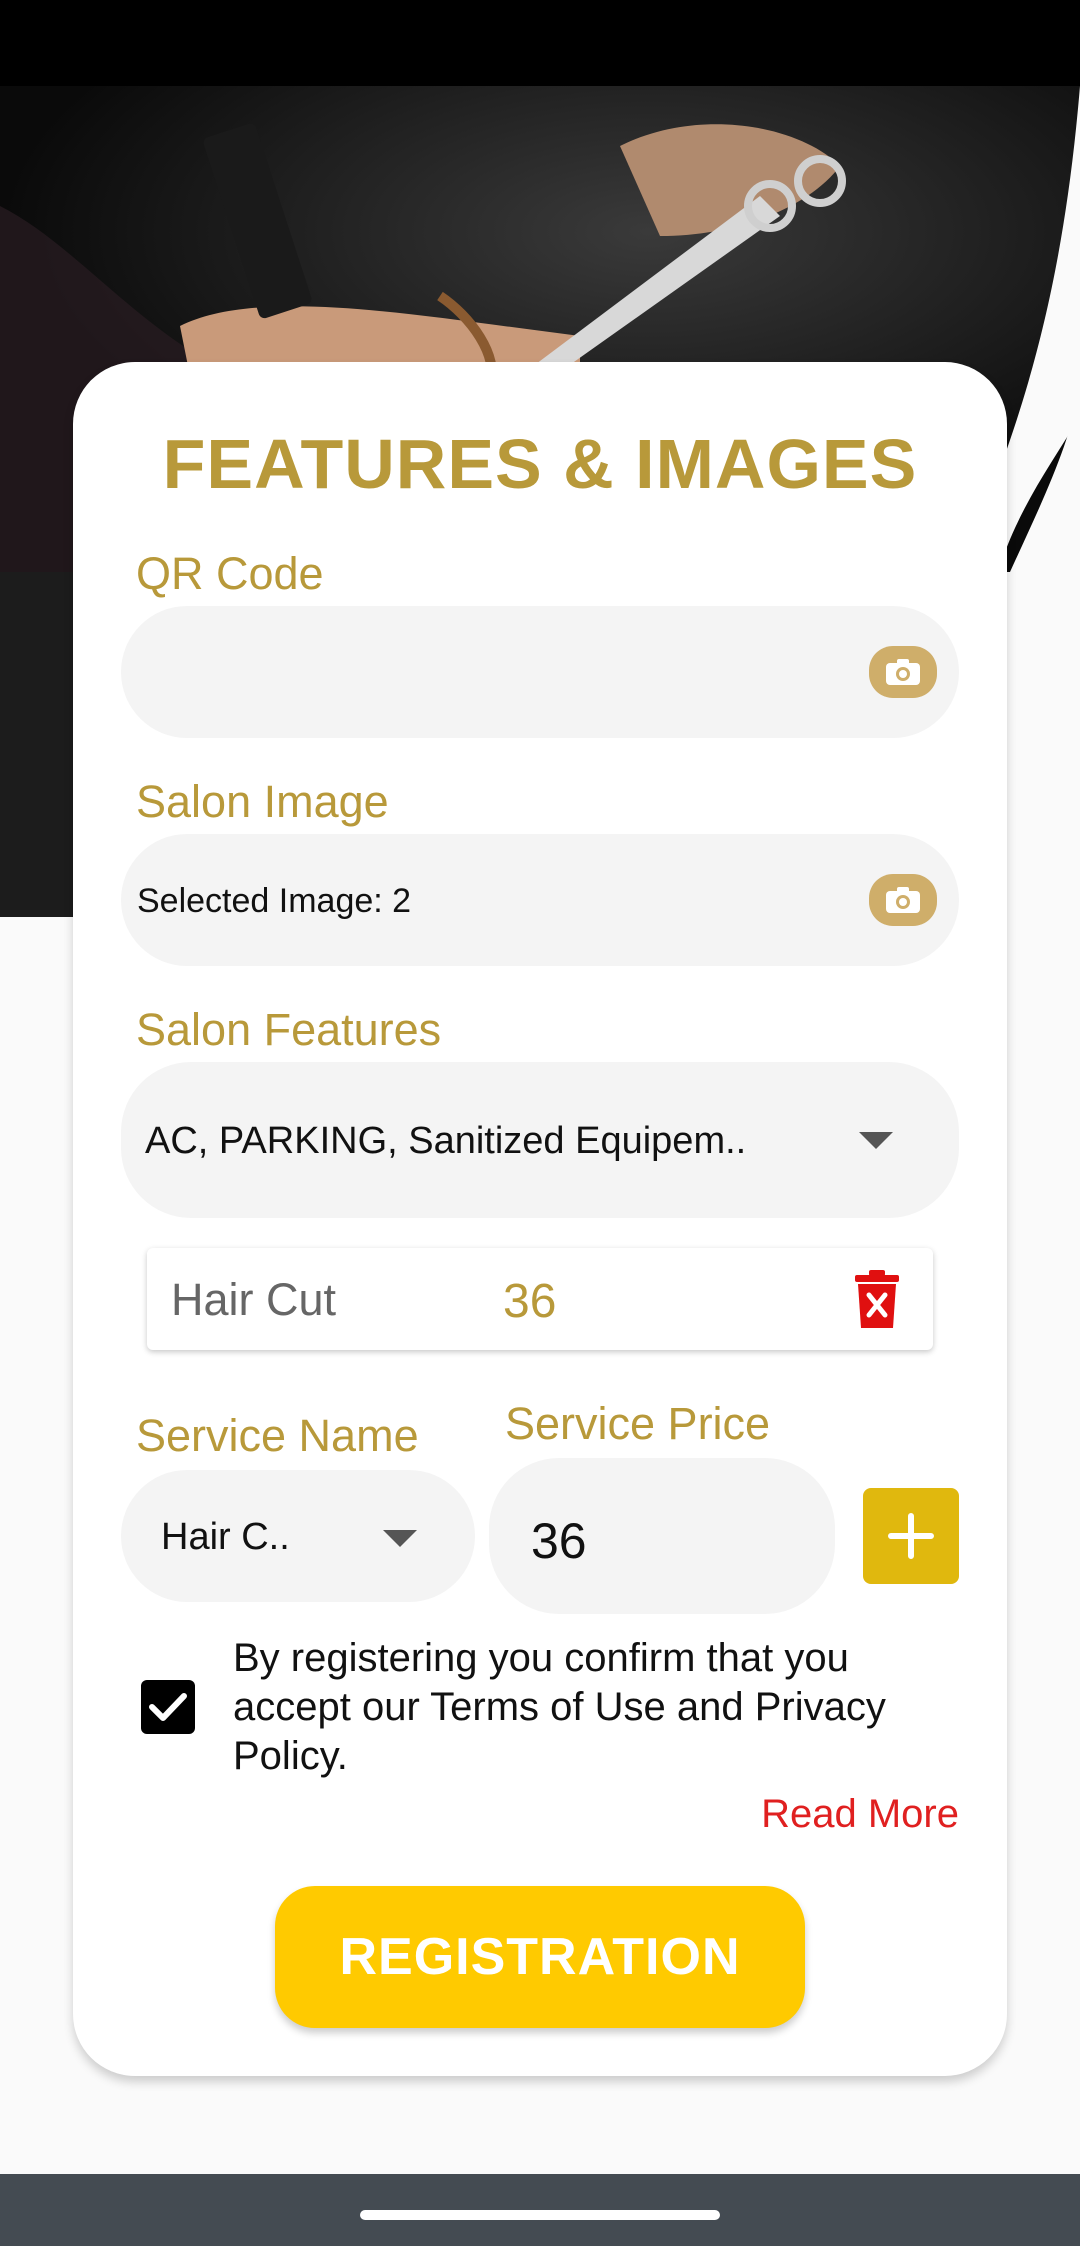 The height and width of the screenshot is (2246, 1080). What do you see at coordinates (254, 1299) in the screenshot?
I see `service-item-name: Hair Cut` at bounding box center [254, 1299].